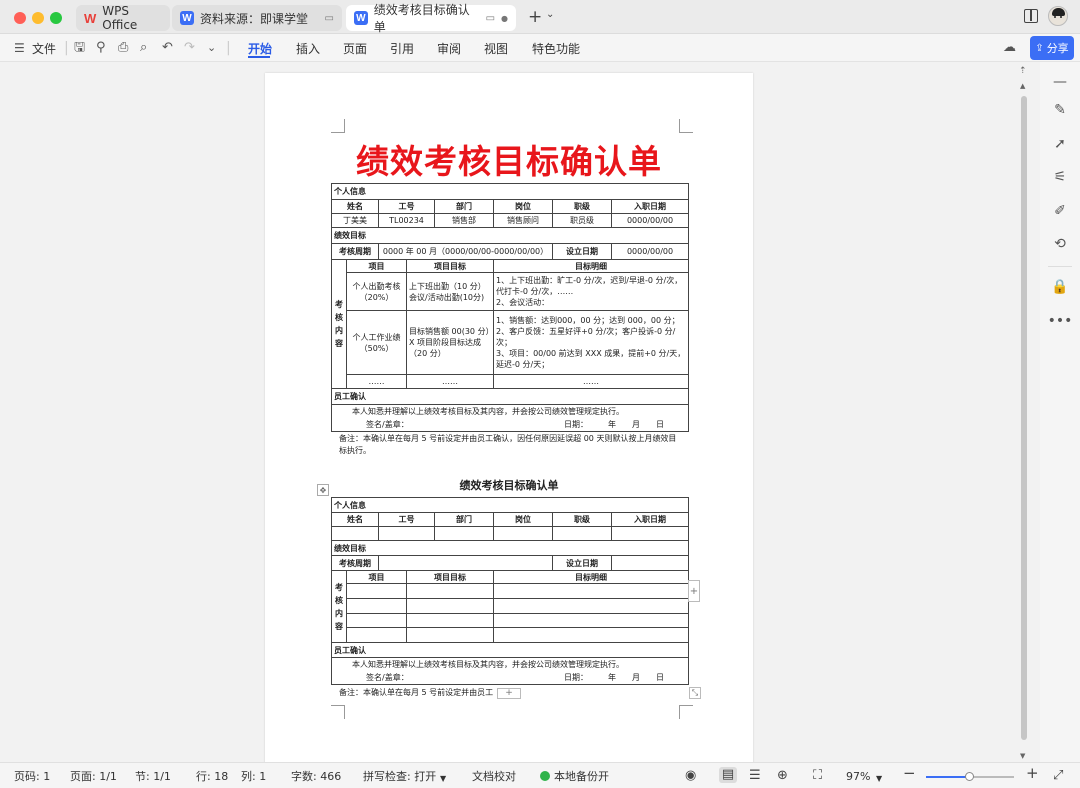  I want to click on zoom-out-icon: −, so click(909, 773).